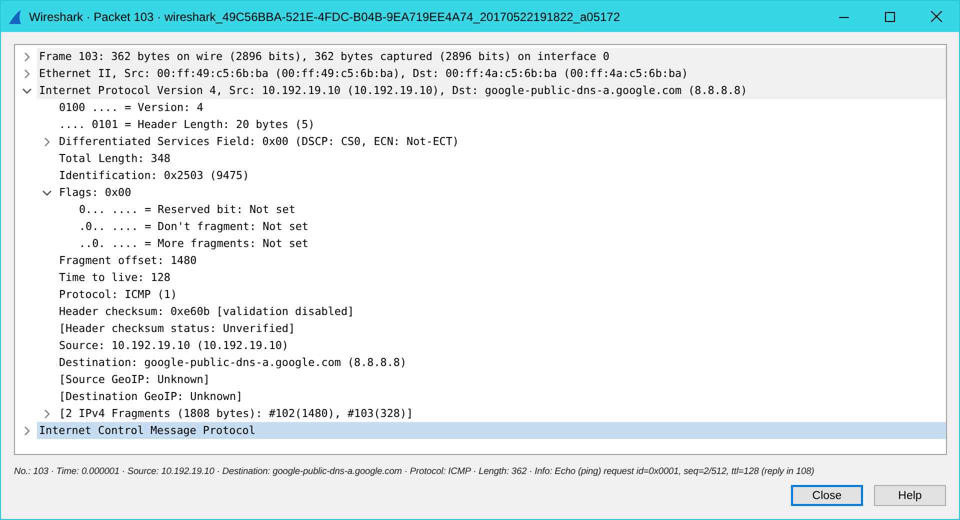 This screenshot has width=960, height=520. I want to click on tree-item: Differentiated Services Field: 0x00 (DSCP: CS0, ECN: Not-ECT), so click(501, 141).